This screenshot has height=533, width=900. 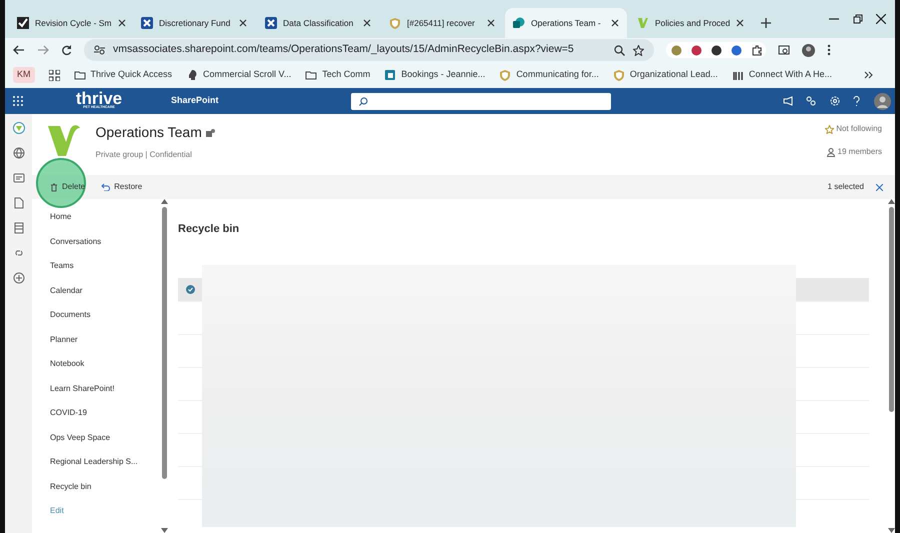 What do you see at coordinates (442, 23) in the screenshot?
I see `browser-tab: [#265411] recover` at bounding box center [442, 23].